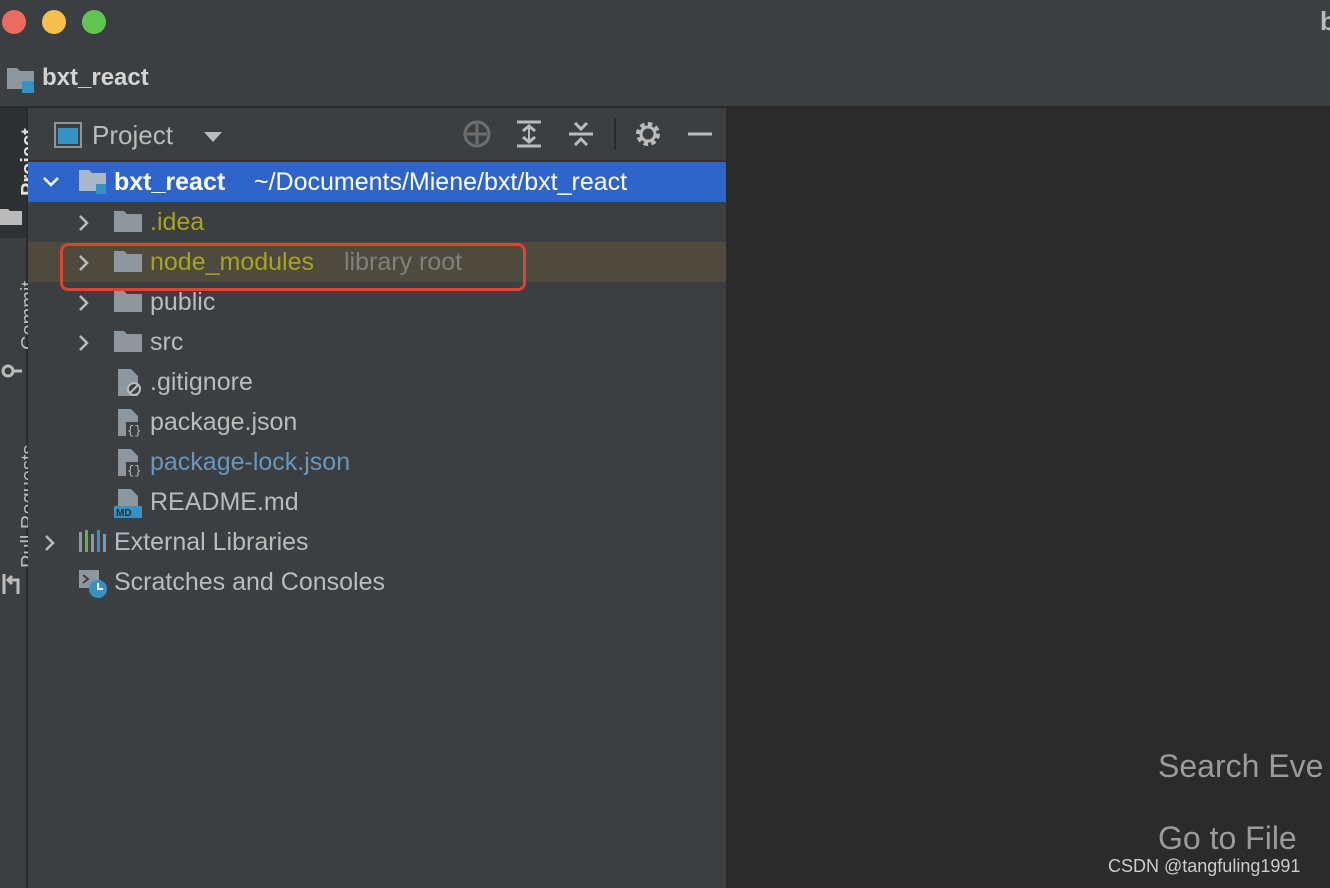 The height and width of the screenshot is (888, 1330). I want to click on tree-item-label: public, so click(183, 302).